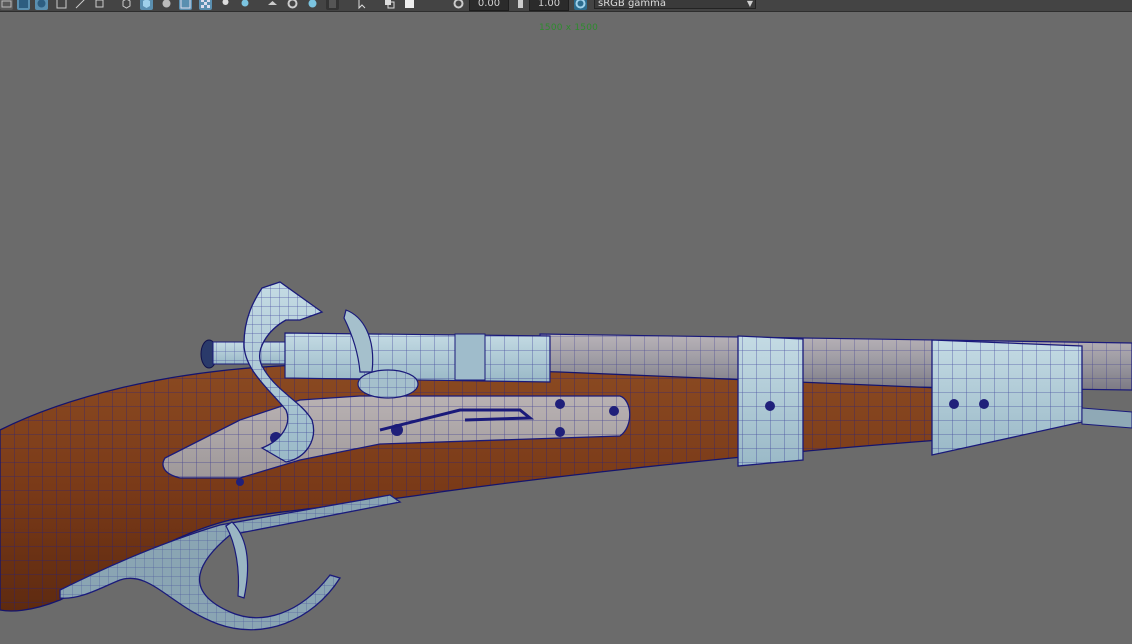 This screenshot has width=1132, height=644. Describe the element at coordinates (126, 5) in the screenshot. I see `xray-icon` at that location.